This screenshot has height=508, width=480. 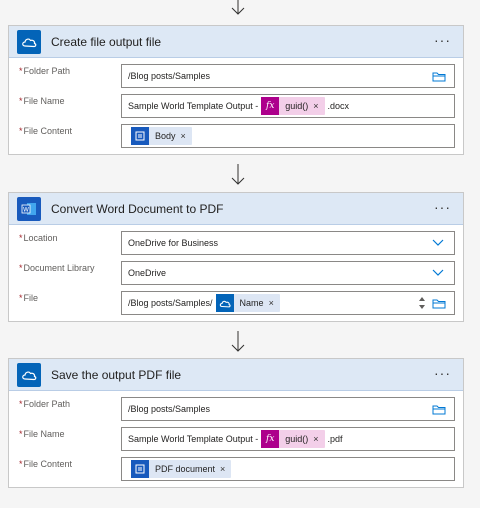 I want to click on file-content-input: PDF document ×, so click(x=288, y=469).